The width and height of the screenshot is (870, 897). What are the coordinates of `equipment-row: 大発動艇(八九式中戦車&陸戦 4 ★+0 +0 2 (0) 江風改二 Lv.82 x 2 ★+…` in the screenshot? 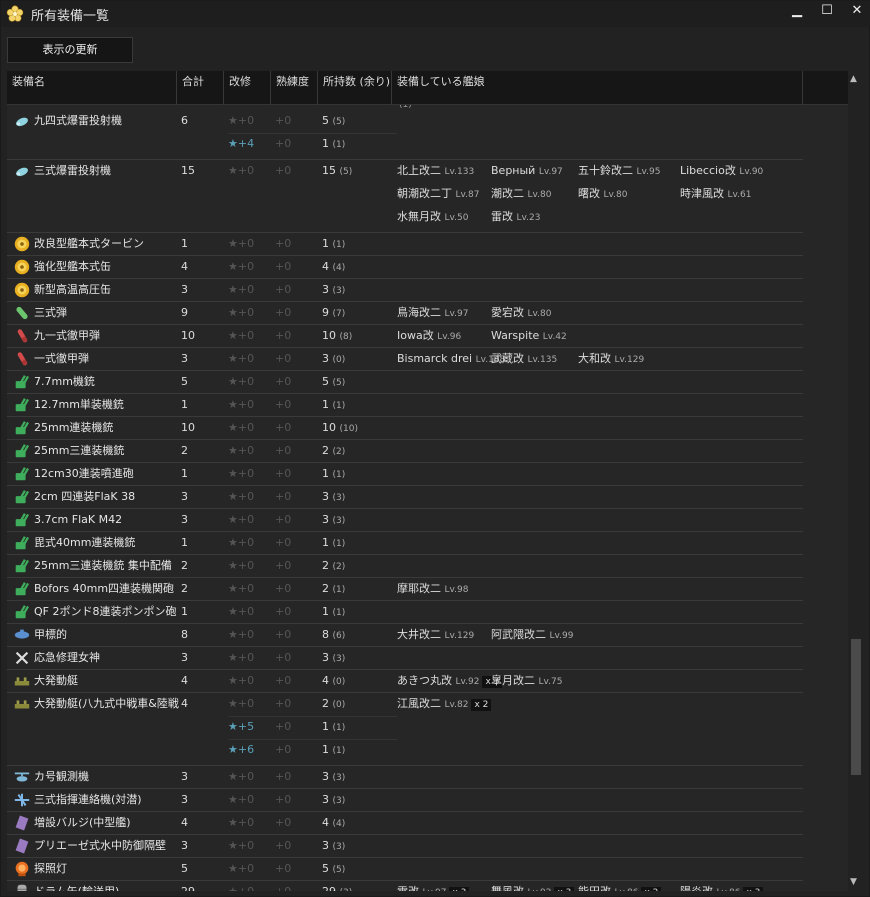 It's located at (405, 729).